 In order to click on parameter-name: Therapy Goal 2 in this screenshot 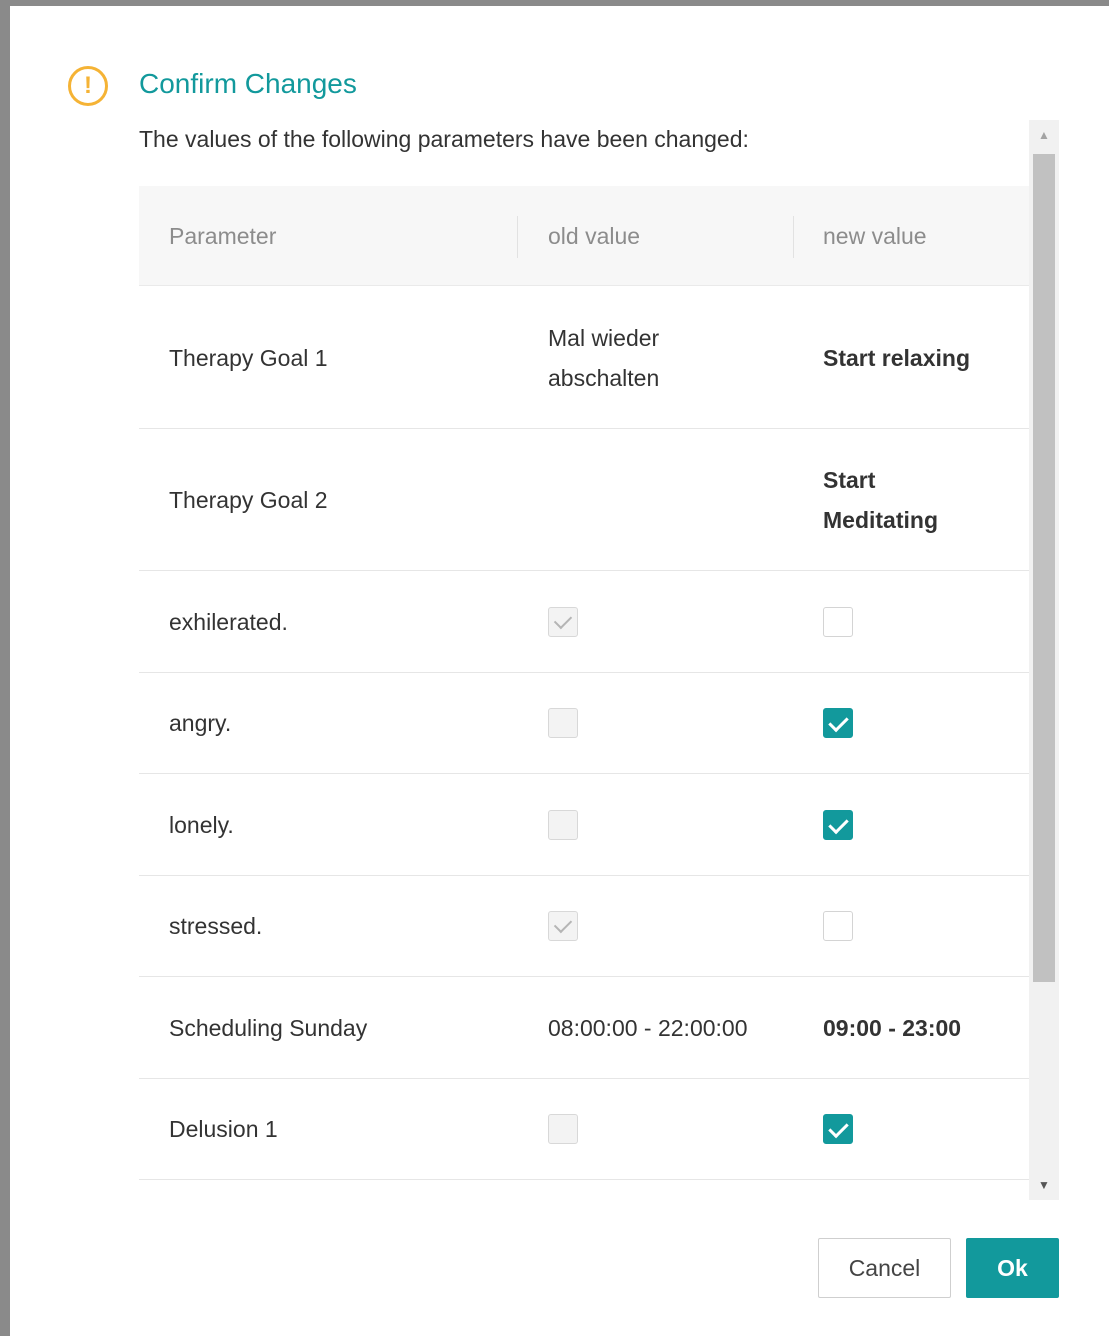, I will do `click(248, 499)`.